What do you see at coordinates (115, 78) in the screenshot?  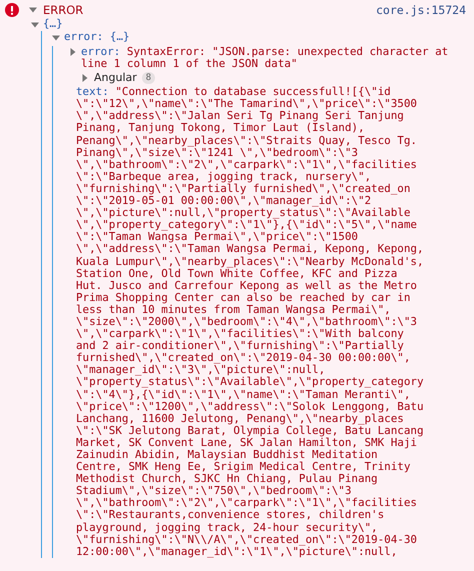 I see `group-label: Angular` at bounding box center [115, 78].